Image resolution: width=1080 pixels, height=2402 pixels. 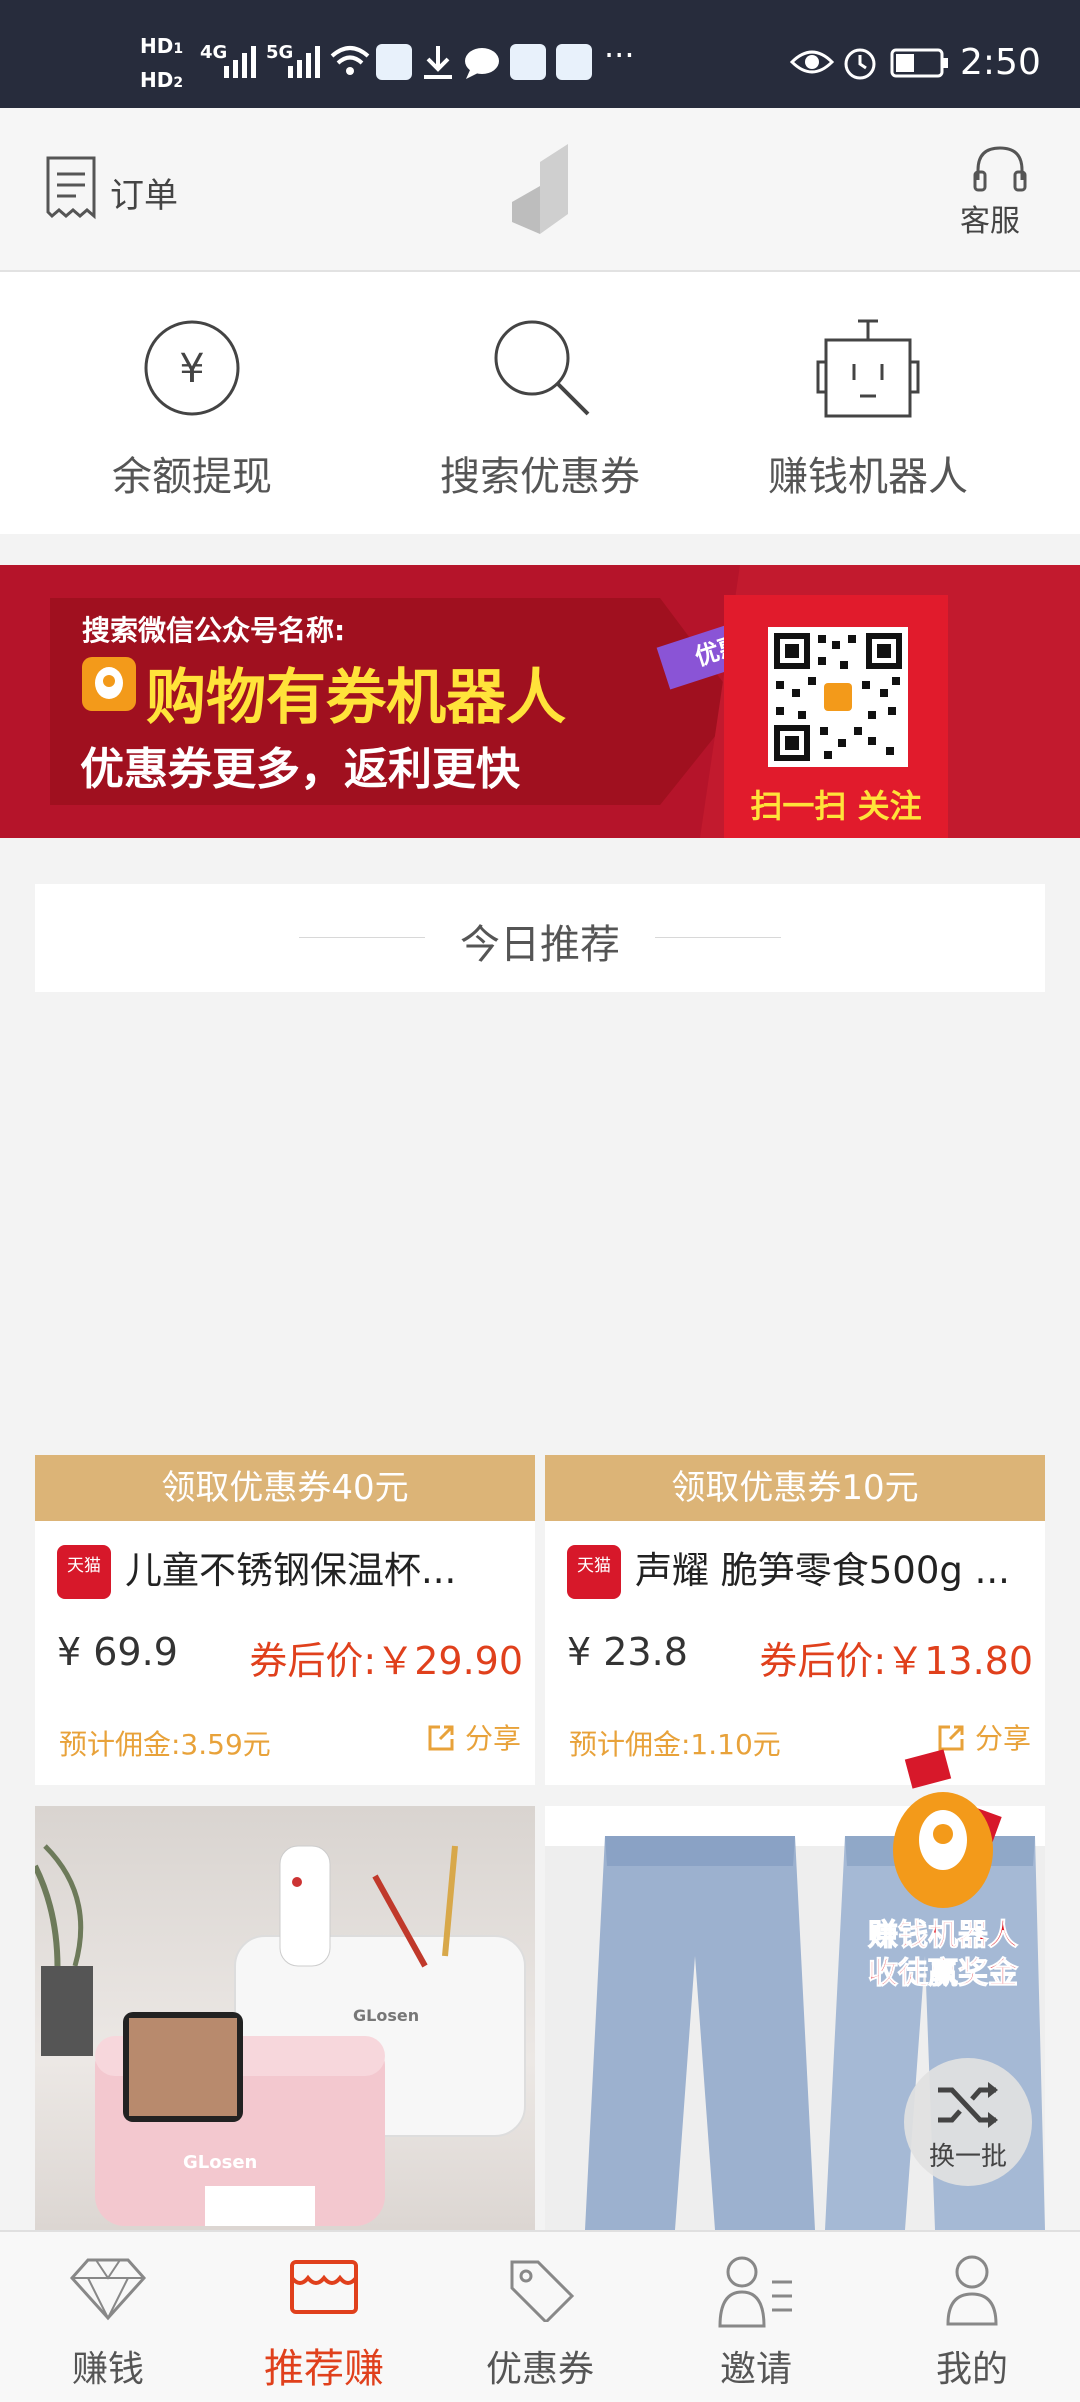 What do you see at coordinates (968, 2105) in the screenshot?
I see `shuffle-icon` at bounding box center [968, 2105].